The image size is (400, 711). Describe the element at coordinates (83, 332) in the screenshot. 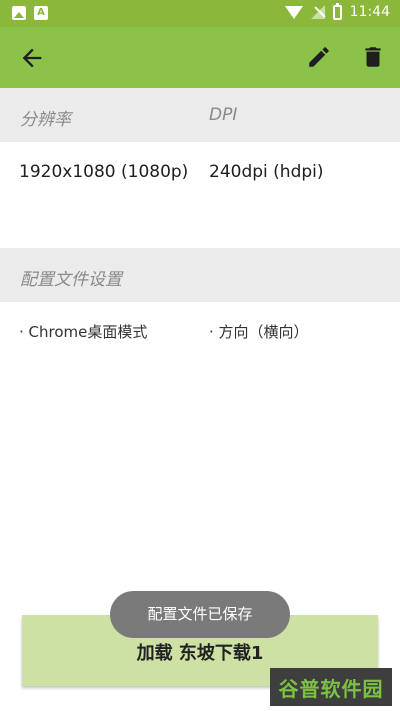

I see `option-chrome-desktop-mode: · Chrome桌面模式` at that location.